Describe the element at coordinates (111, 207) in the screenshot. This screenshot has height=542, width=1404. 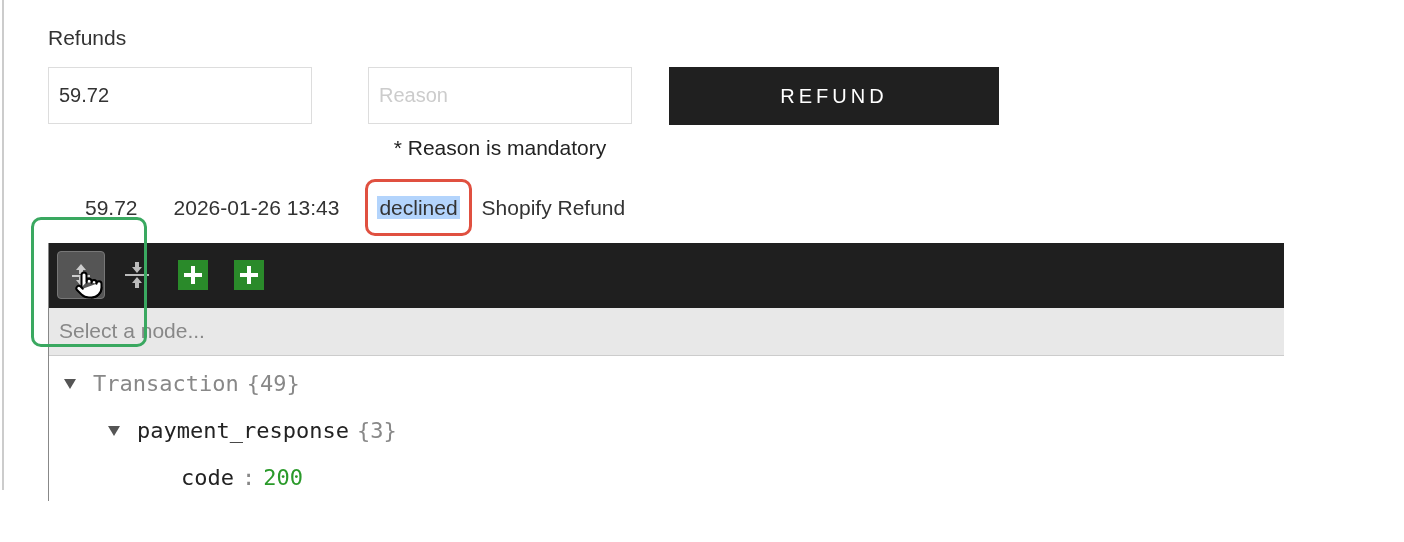
I see `amount-text: 59.72` at that location.